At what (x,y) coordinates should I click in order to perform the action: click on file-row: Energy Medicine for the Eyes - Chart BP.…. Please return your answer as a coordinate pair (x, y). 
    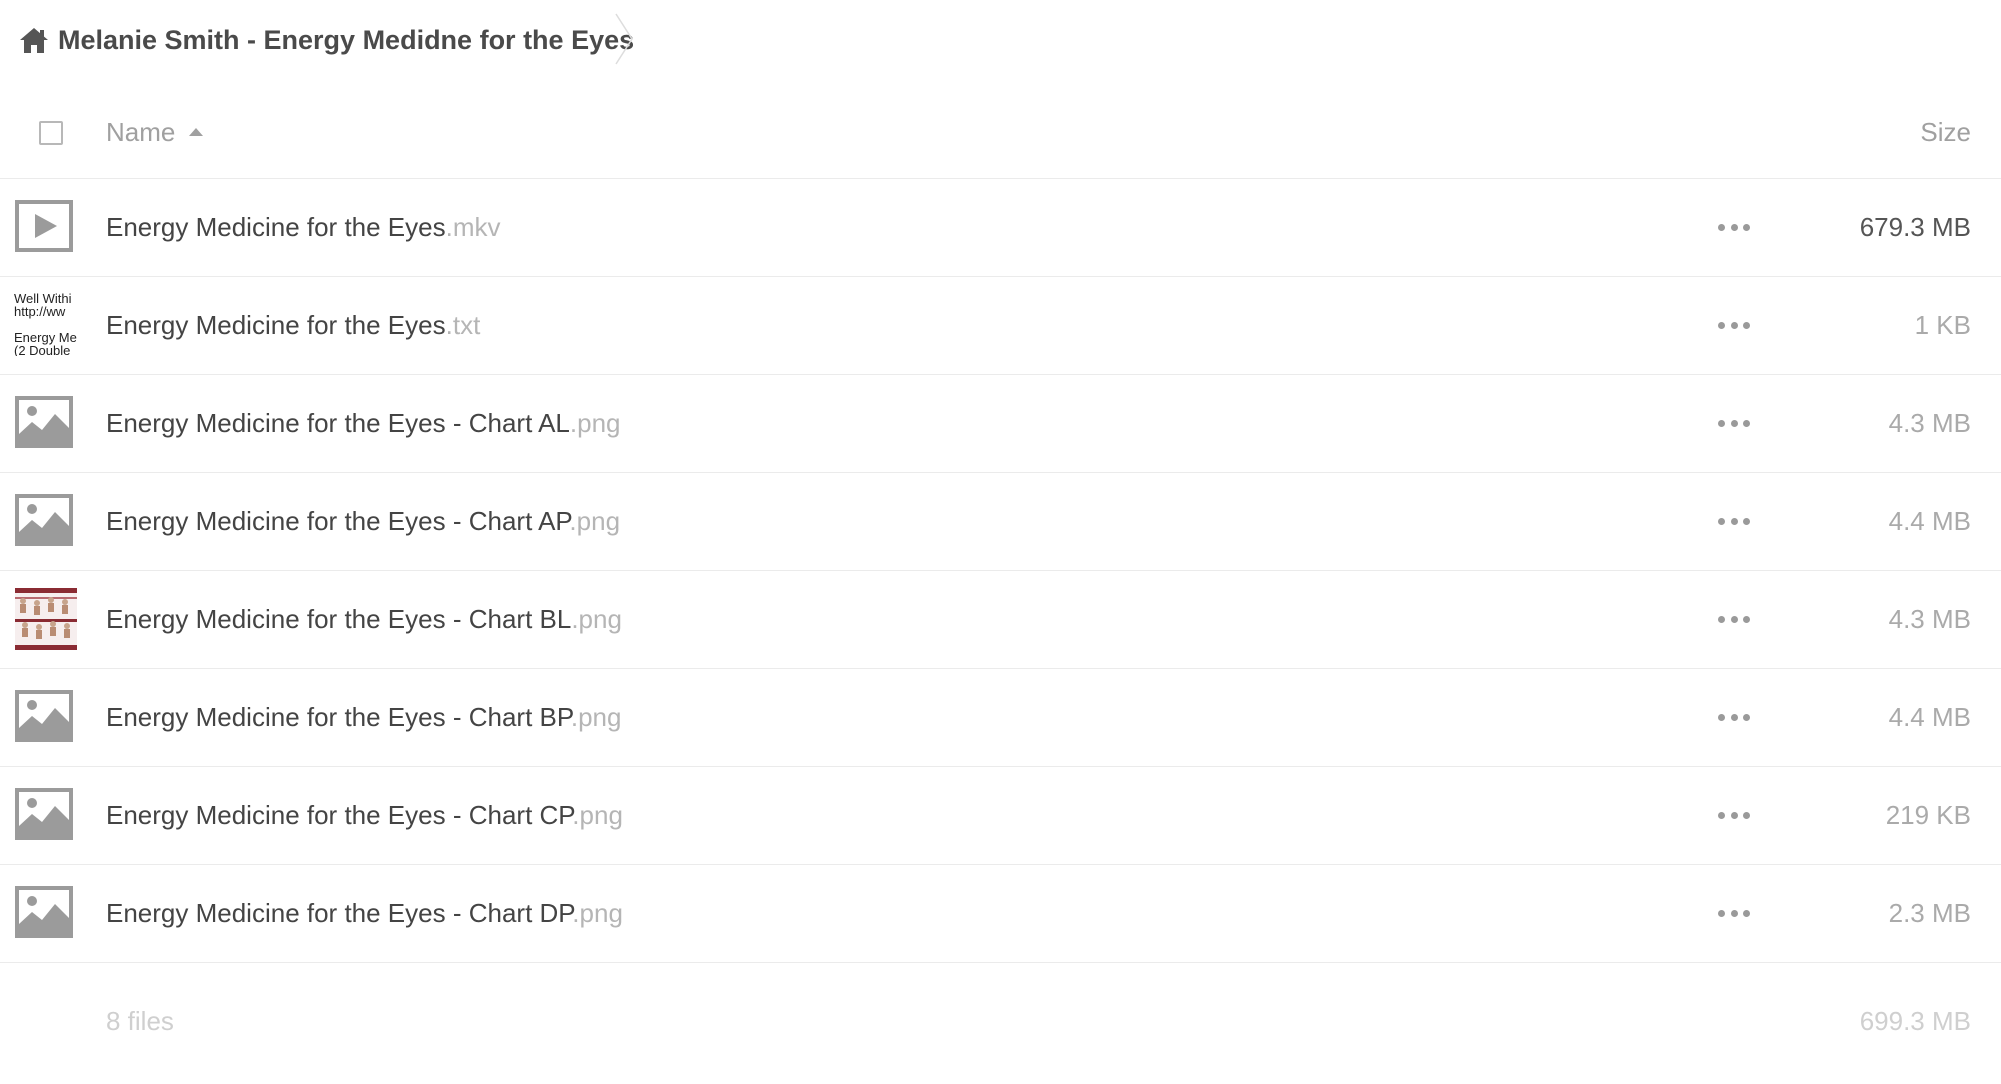
    Looking at the image, I should click on (1000, 718).